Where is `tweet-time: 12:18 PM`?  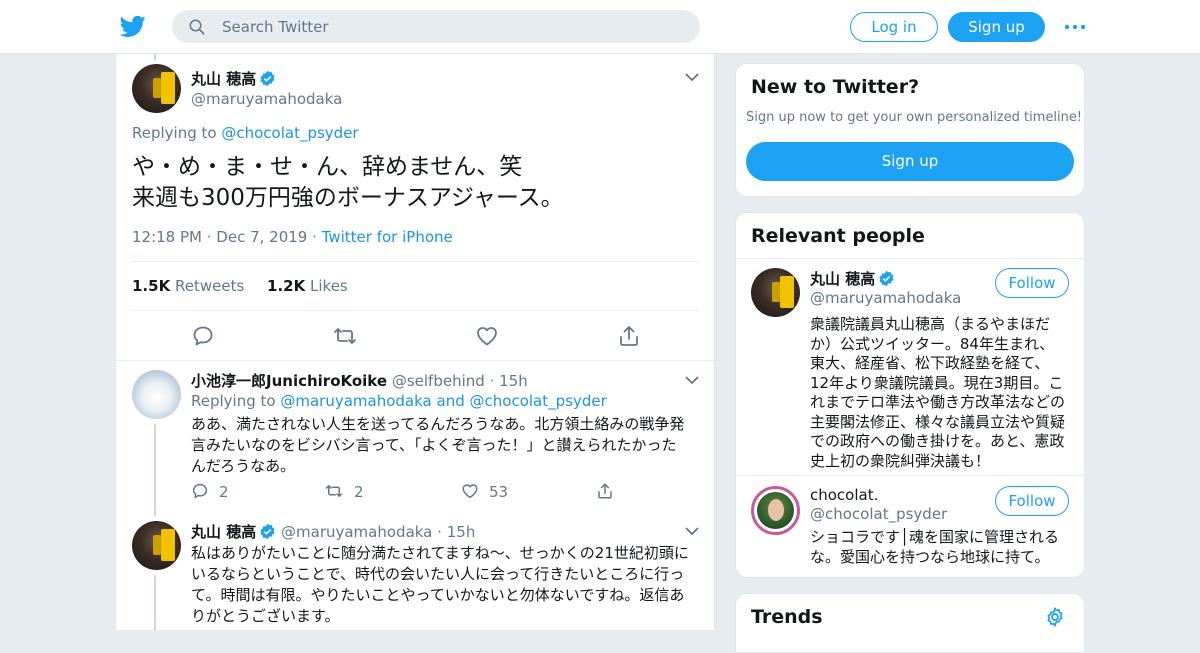
tweet-time: 12:18 PM is located at coordinates (167, 237).